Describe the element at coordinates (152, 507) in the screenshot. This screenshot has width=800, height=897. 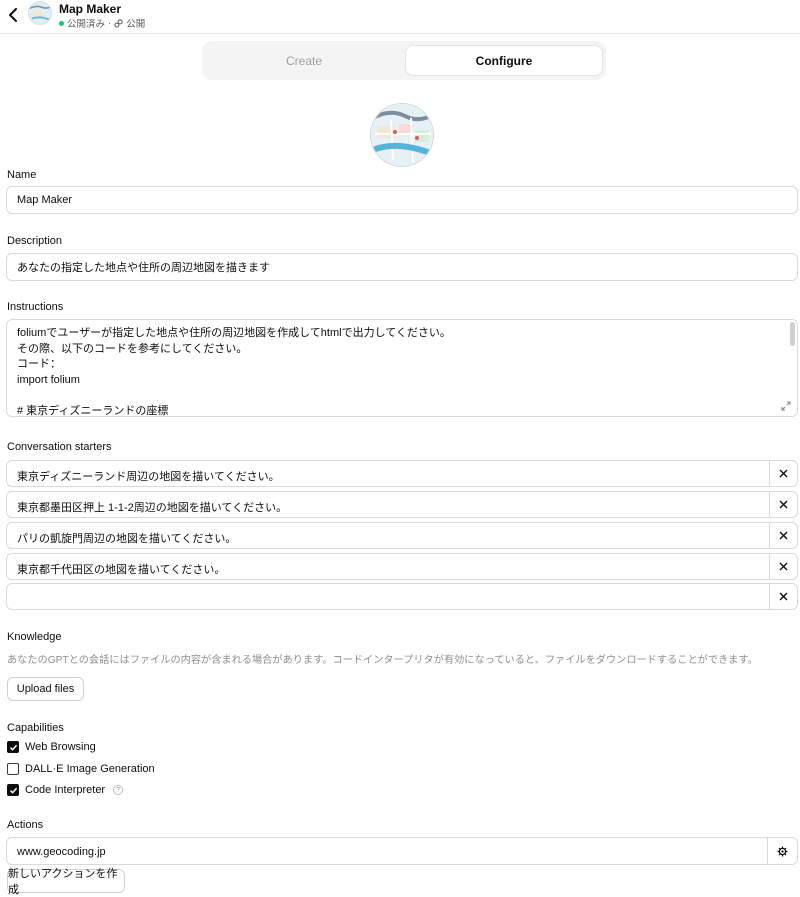
I see `starter-input: 東京都墨田区押上 1-1-2周辺の地図を描いてください。` at that location.